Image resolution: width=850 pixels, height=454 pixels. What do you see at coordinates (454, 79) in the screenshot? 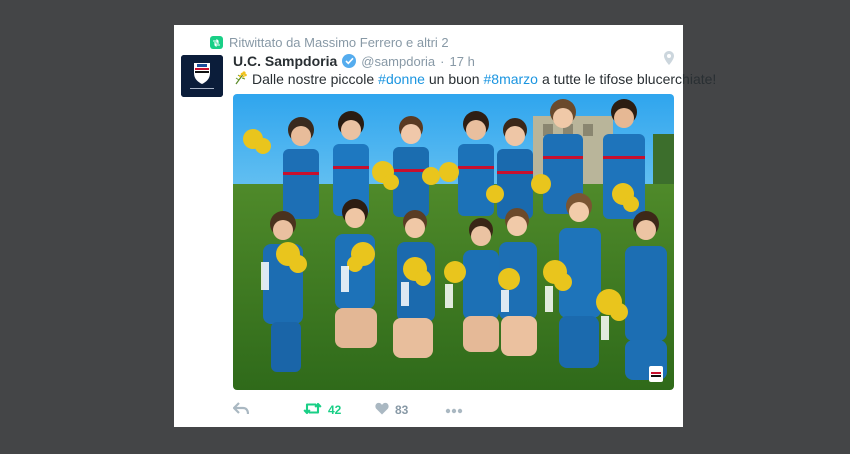
I see `tweet-text-part2: un buon` at bounding box center [454, 79].